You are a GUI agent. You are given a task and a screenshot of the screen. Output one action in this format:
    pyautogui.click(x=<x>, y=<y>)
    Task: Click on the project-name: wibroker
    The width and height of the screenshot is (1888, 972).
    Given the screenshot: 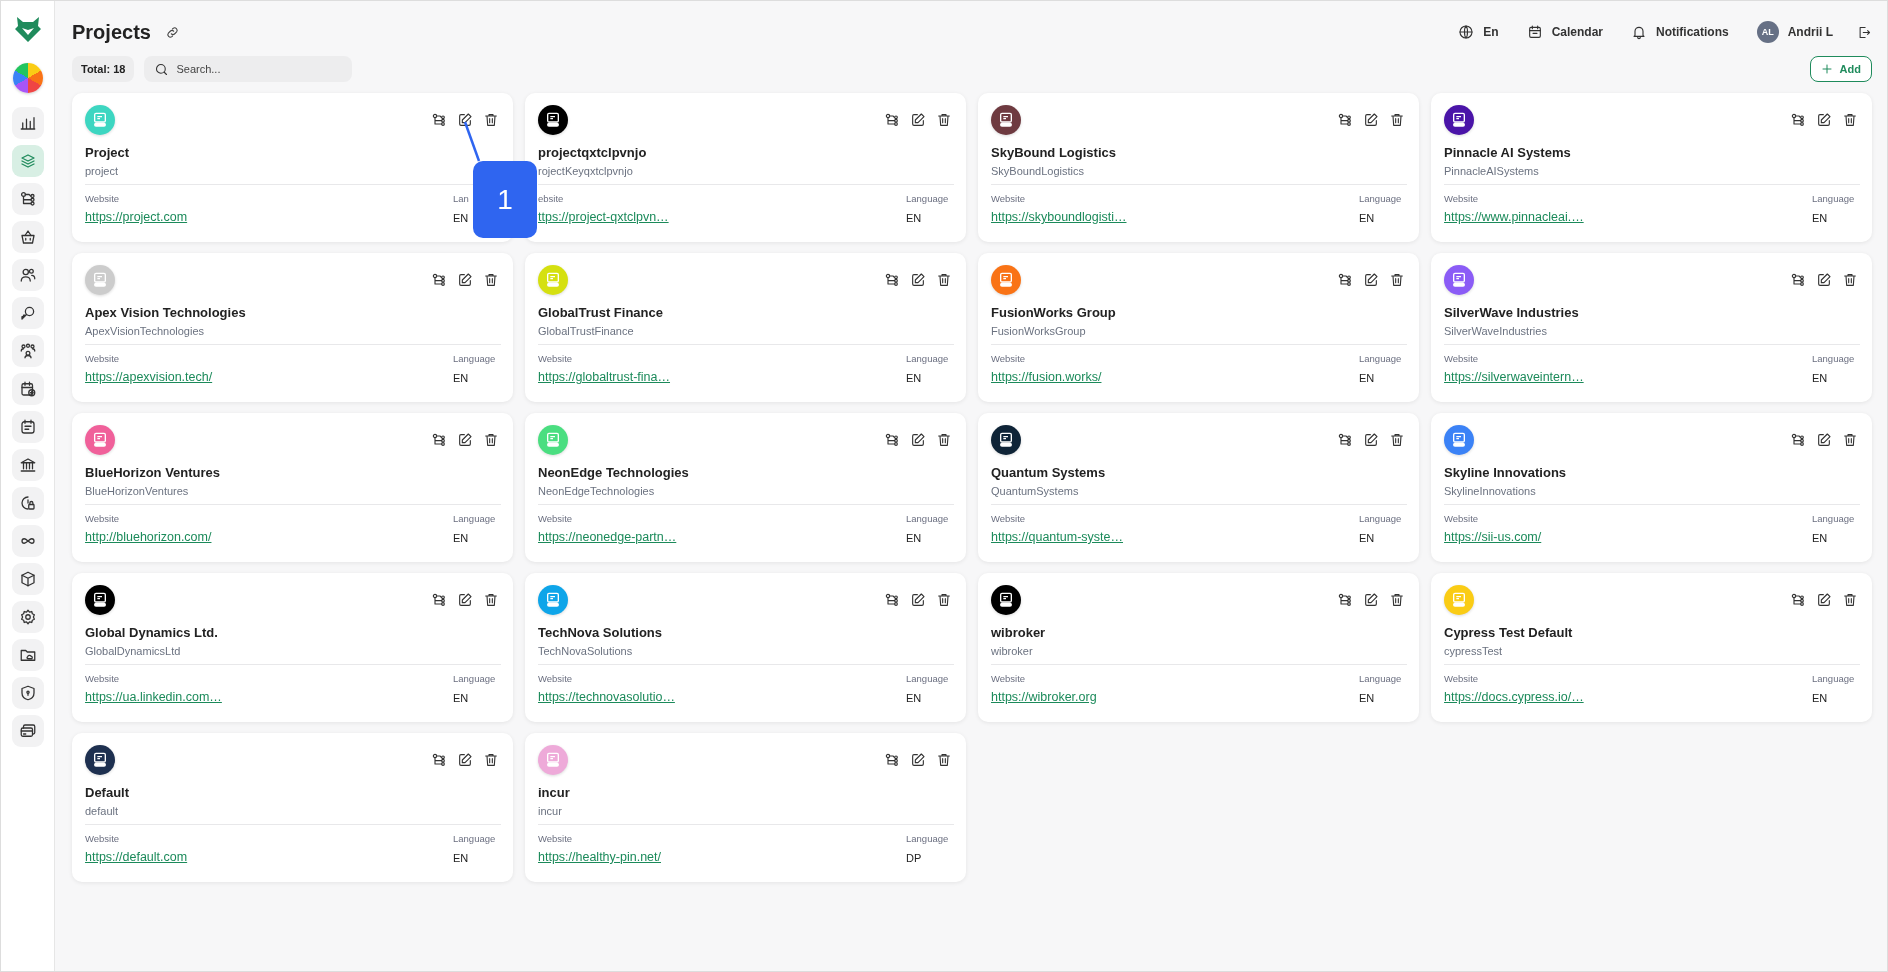 What is the action you would take?
    pyautogui.click(x=1019, y=632)
    